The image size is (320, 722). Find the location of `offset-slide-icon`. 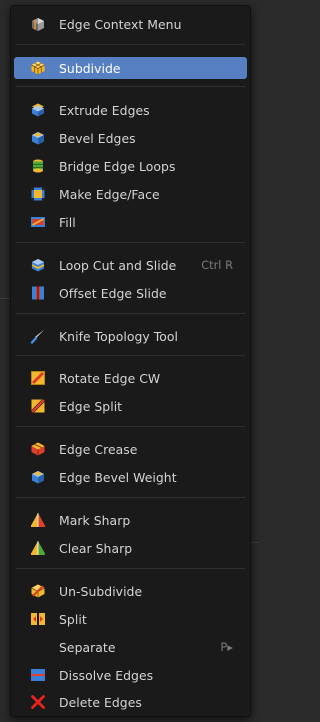

offset-slide-icon is located at coordinates (38, 293).